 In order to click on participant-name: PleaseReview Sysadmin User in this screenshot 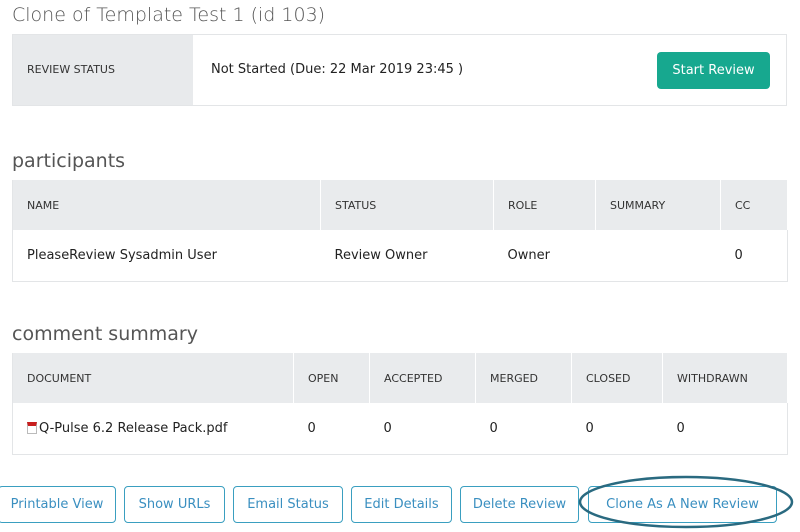, I will do `click(166, 256)`.